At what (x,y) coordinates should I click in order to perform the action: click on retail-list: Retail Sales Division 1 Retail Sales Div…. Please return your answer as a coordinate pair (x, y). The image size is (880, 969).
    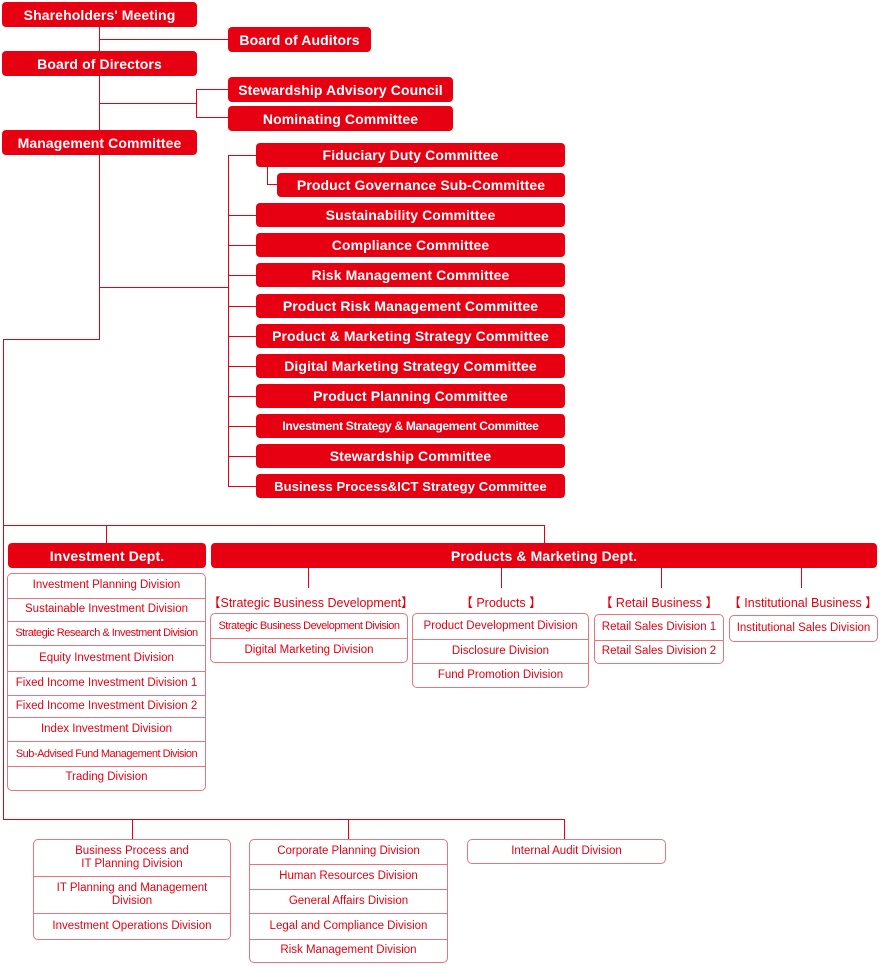
    Looking at the image, I should click on (659, 639).